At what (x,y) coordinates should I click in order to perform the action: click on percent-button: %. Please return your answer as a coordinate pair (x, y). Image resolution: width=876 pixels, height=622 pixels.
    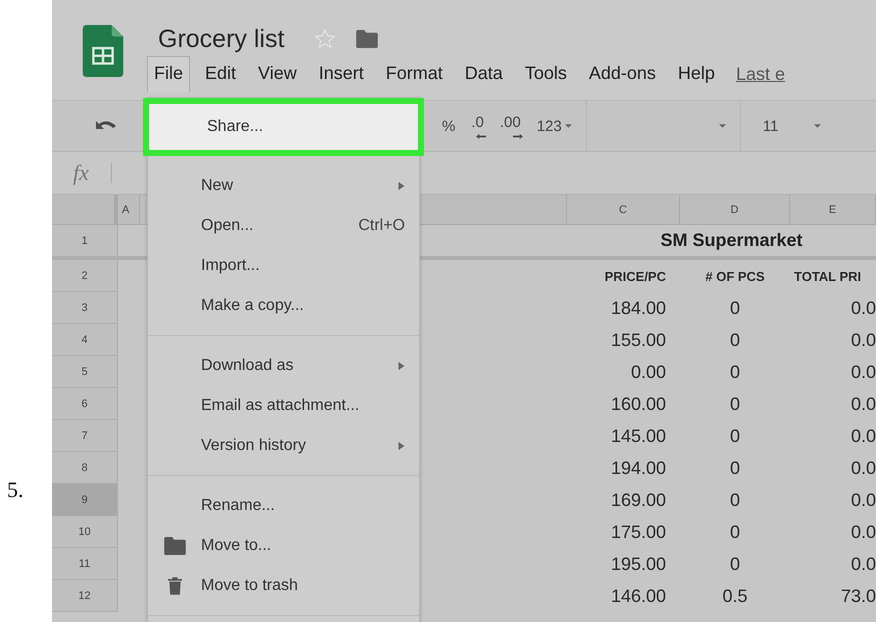
    Looking at the image, I should click on (449, 126).